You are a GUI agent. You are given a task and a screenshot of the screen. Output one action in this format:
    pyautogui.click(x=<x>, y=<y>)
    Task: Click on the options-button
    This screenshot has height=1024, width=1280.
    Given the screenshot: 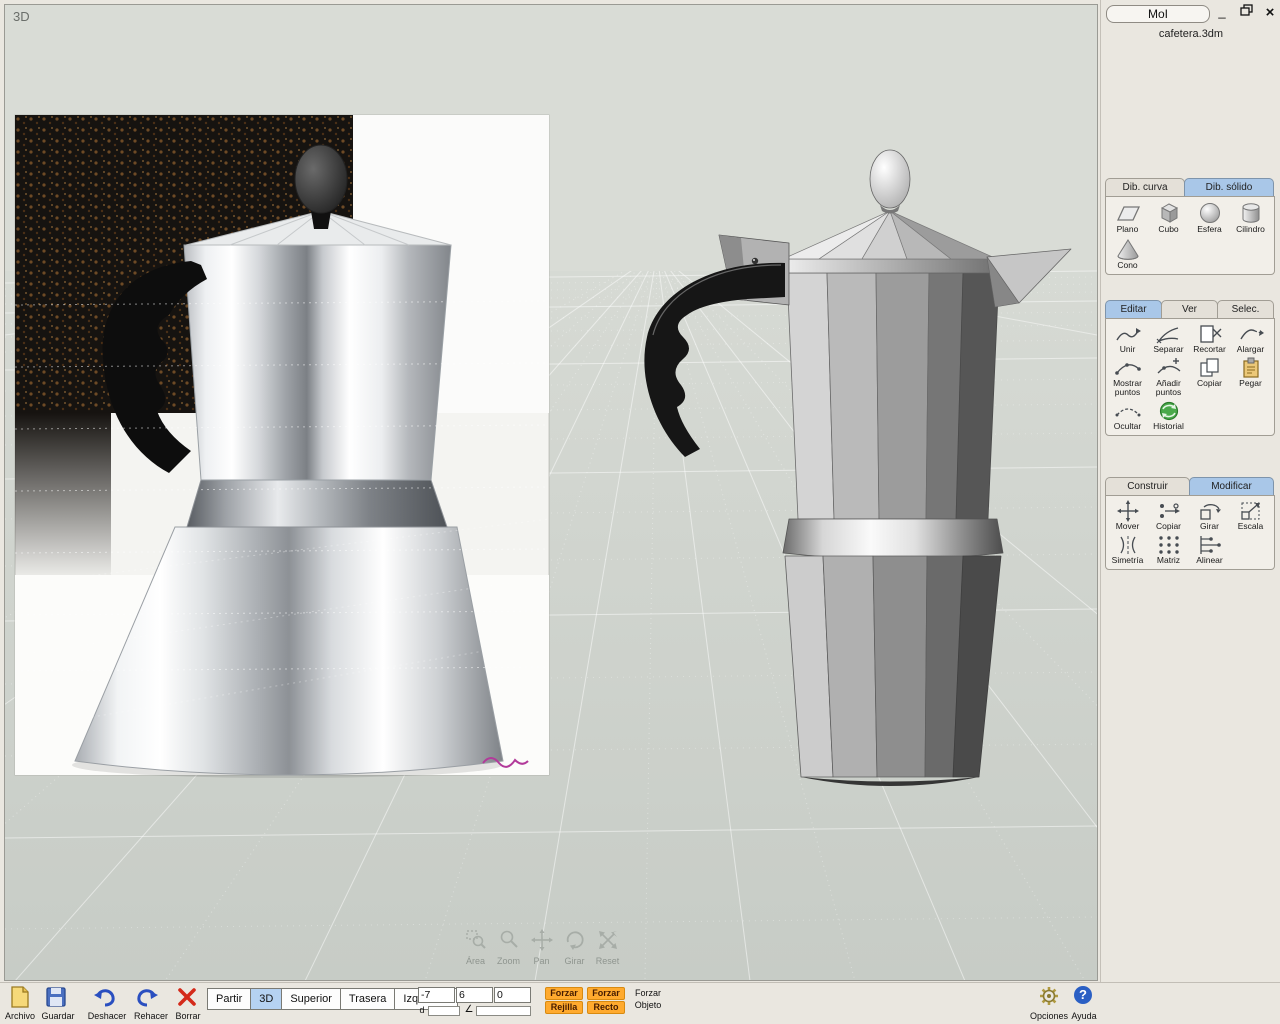 What is the action you would take?
    pyautogui.click(x=1049, y=998)
    